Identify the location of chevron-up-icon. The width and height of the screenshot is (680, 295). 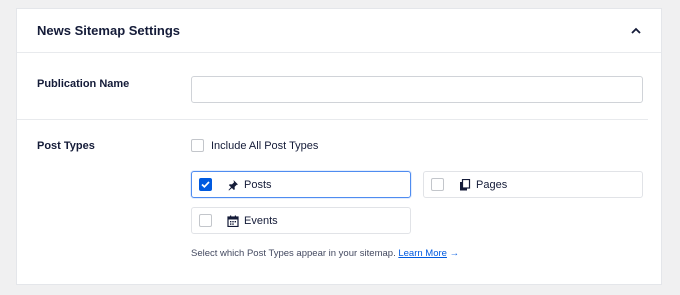
(636, 30).